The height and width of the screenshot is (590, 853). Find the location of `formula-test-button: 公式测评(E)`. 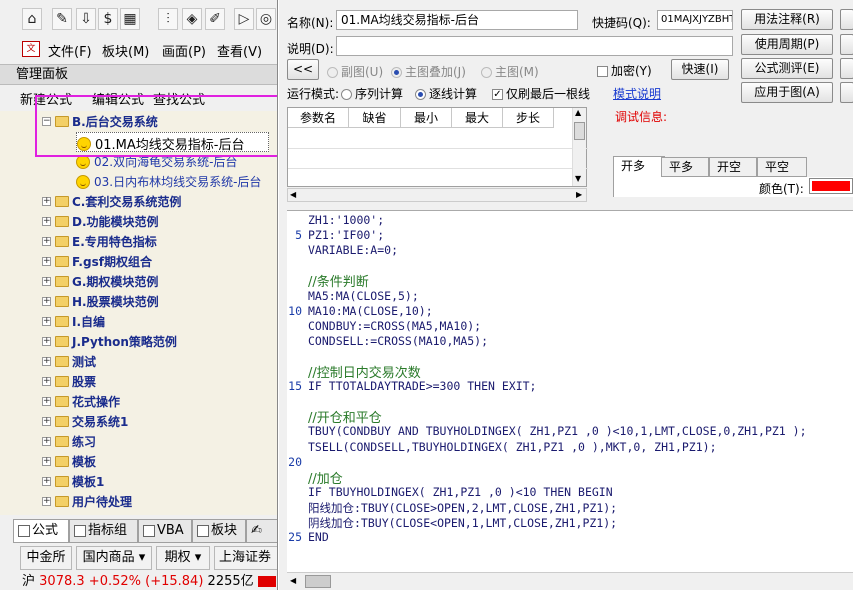

formula-test-button: 公式测评(E) is located at coordinates (787, 68).